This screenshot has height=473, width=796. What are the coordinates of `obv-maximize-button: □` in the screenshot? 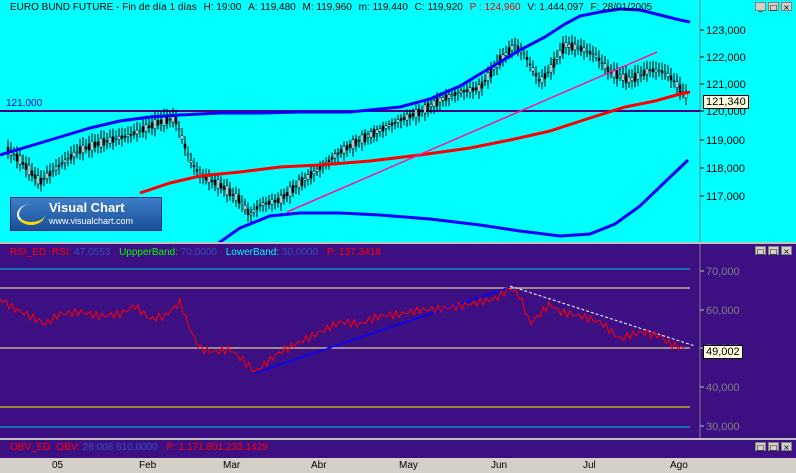 It's located at (773, 447).